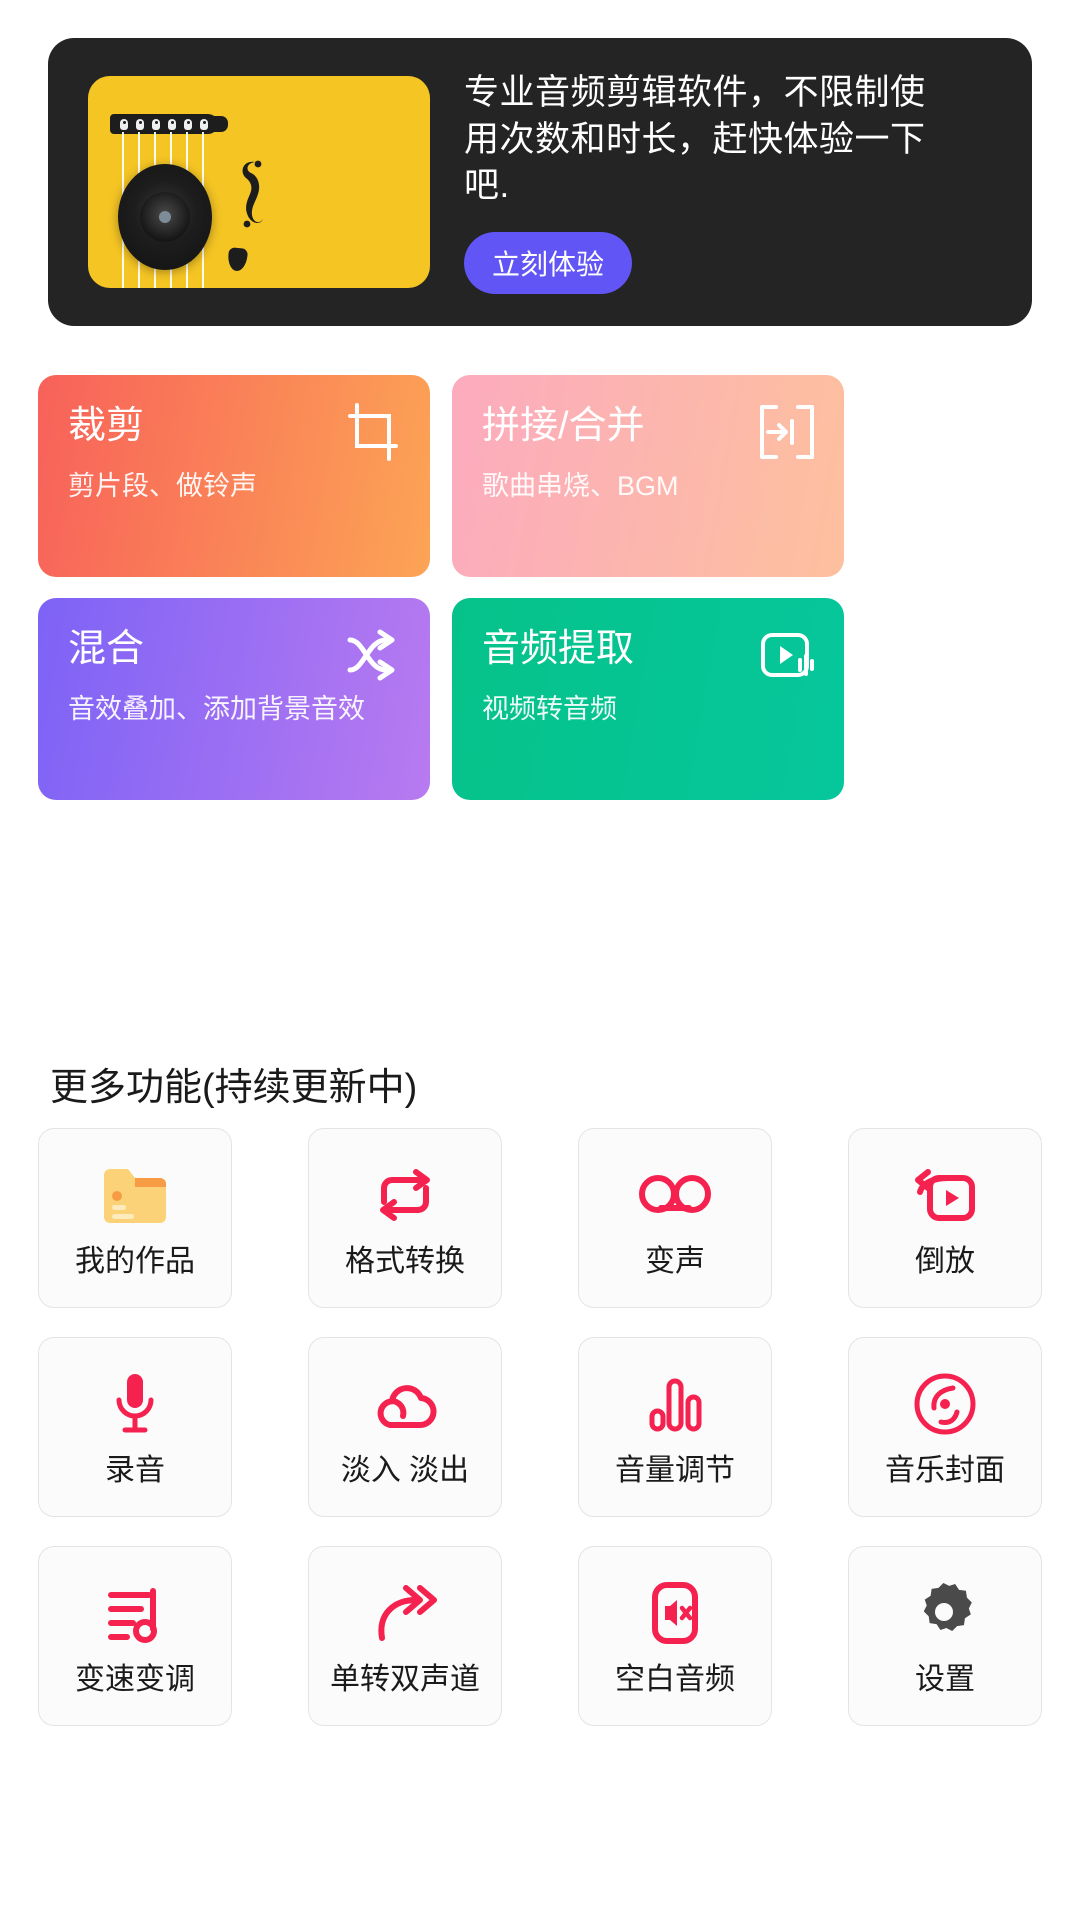 This screenshot has height=1920, width=1080. I want to click on grid-item-my-works: 我的作品, so click(135, 1218).